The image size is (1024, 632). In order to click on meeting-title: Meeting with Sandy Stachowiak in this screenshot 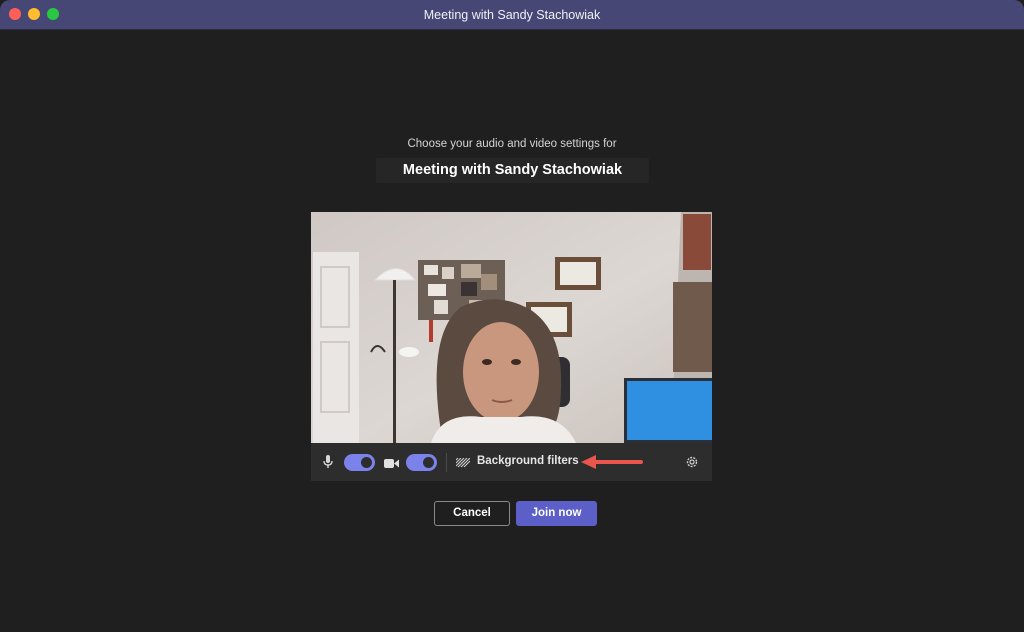, I will do `click(512, 170)`.